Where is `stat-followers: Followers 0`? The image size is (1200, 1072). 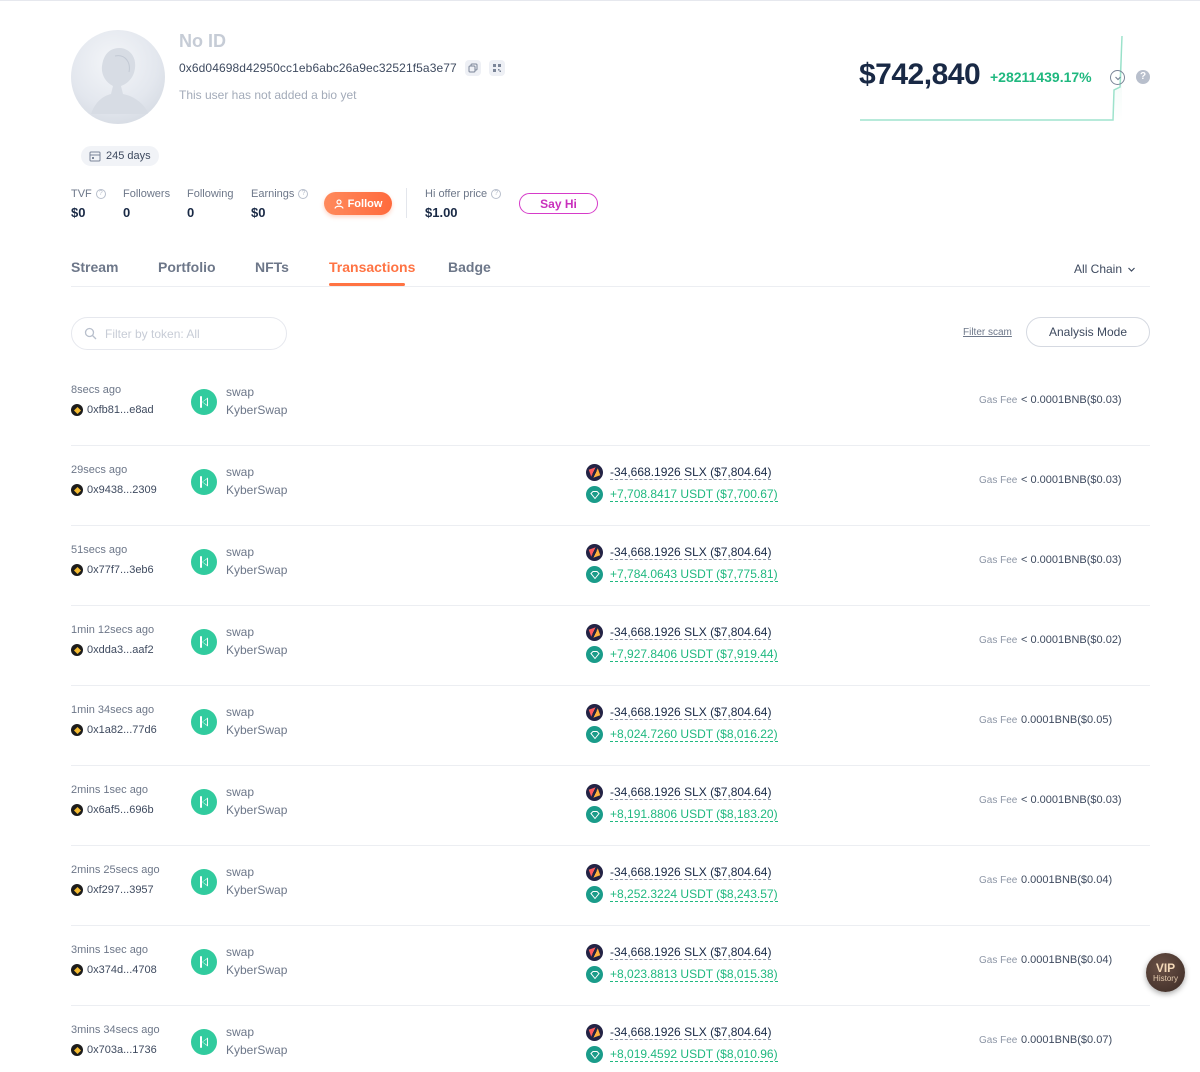
stat-followers: Followers 0 is located at coordinates (146, 204).